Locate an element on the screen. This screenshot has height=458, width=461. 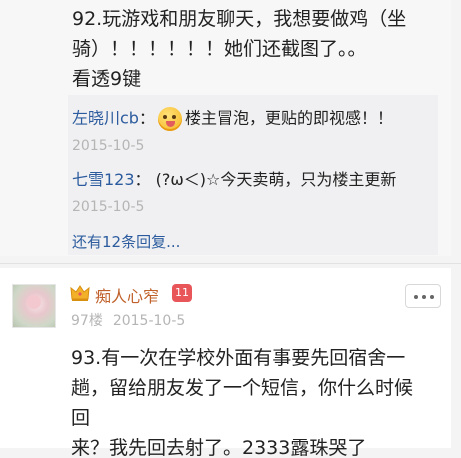
post-93-line-2: 趟，留给朋友发了一个短信，你什么时候回 is located at coordinates (242, 403).